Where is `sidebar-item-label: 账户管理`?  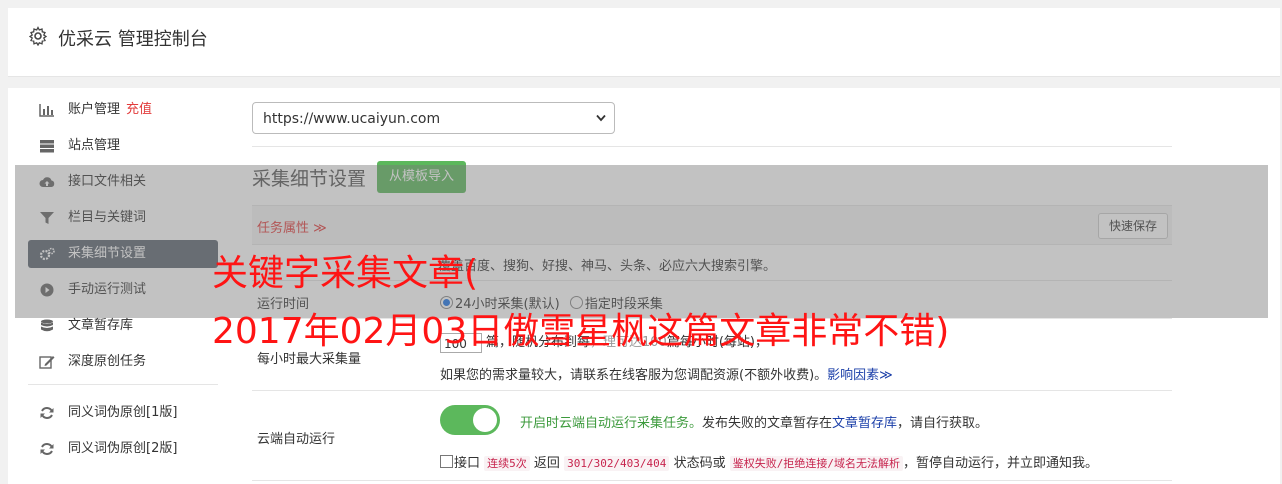
sidebar-item-label: 账户管理 is located at coordinates (94, 109).